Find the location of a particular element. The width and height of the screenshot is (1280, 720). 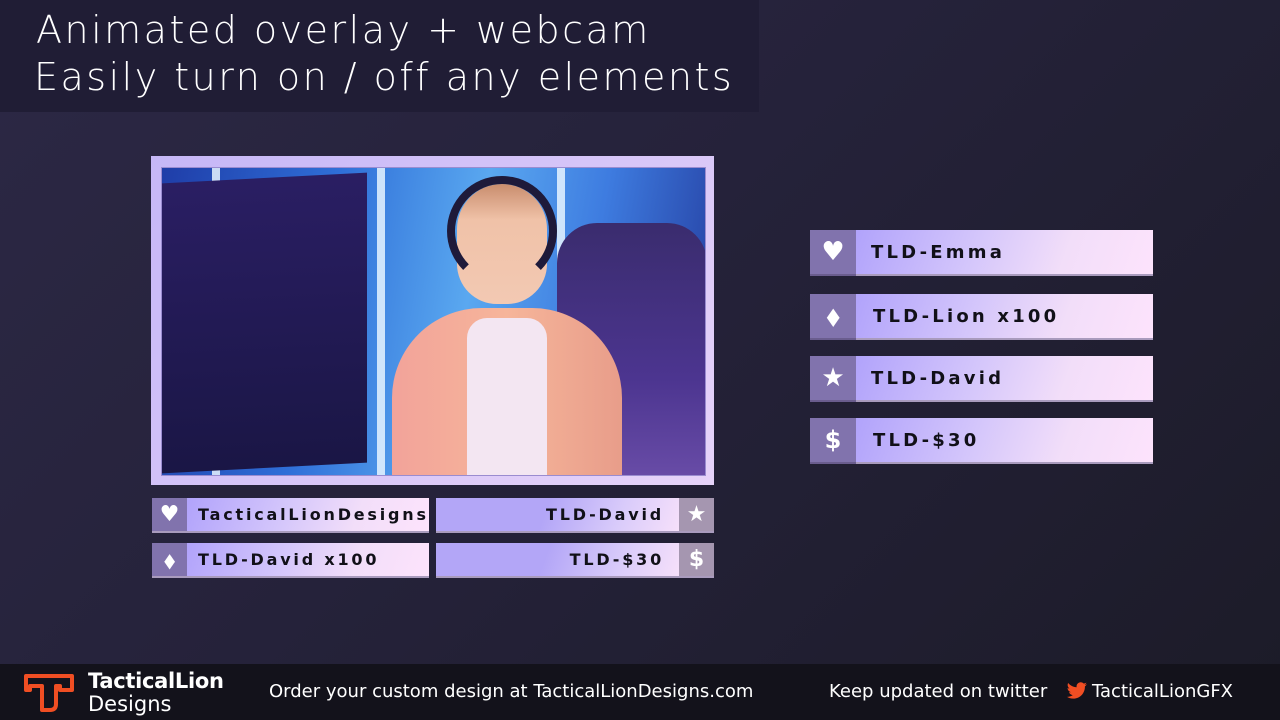

brand-logo-icon is located at coordinates (49, 693).